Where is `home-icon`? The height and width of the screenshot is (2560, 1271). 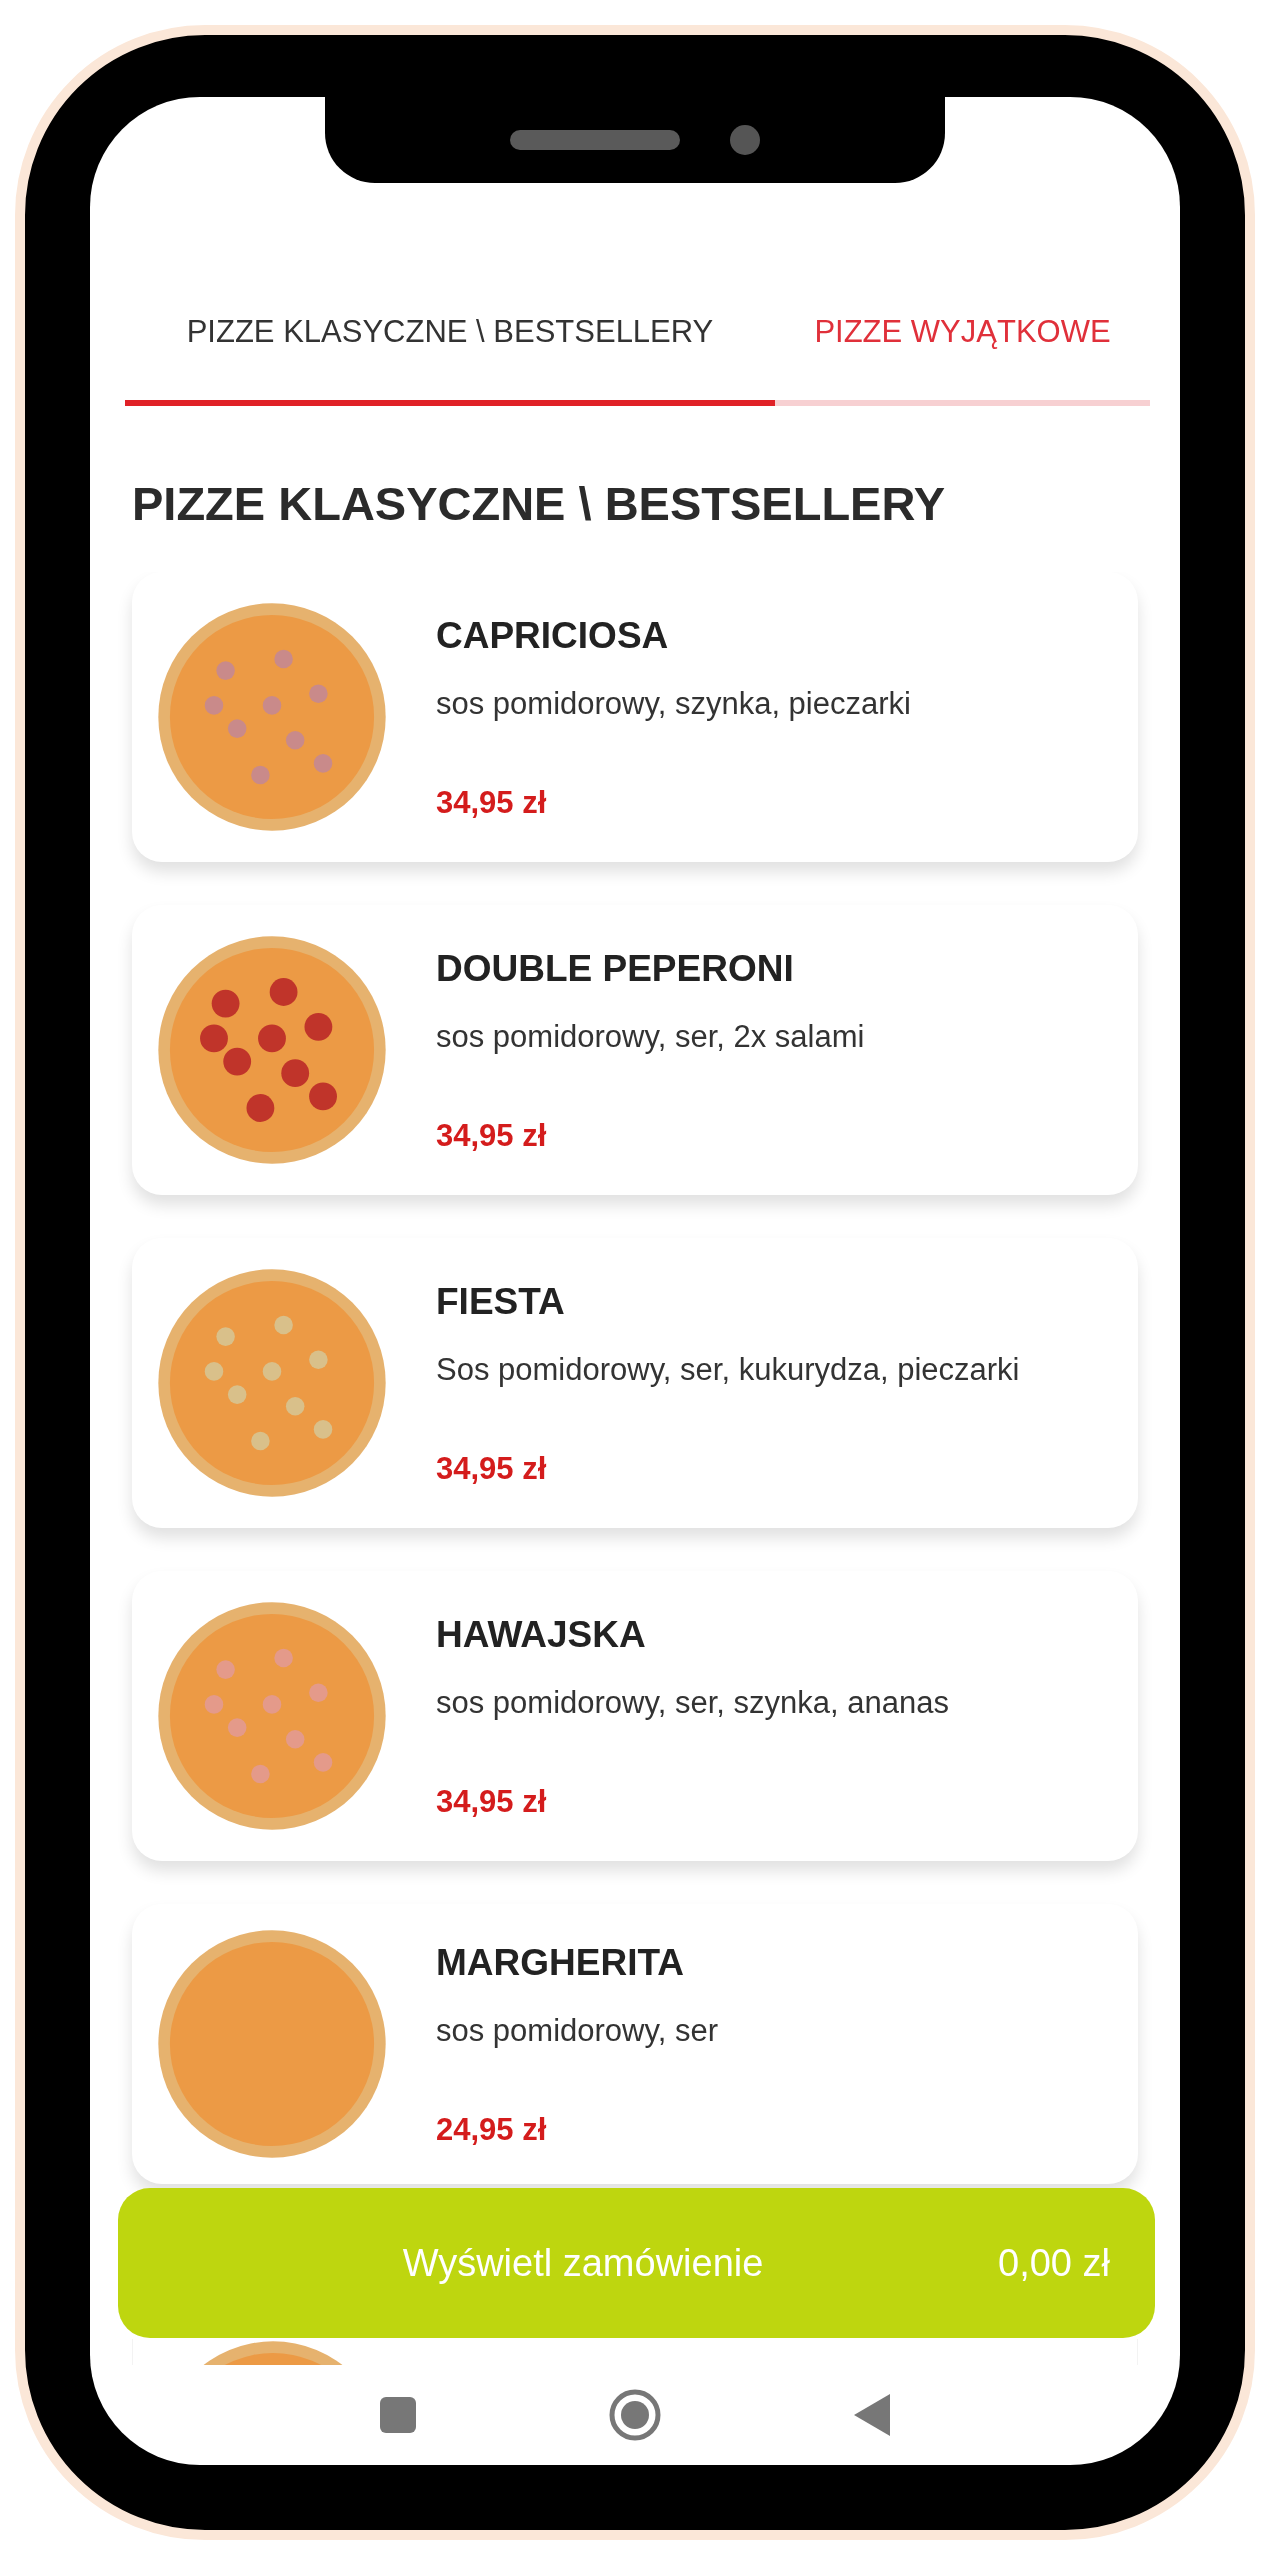
home-icon is located at coordinates (635, 2415).